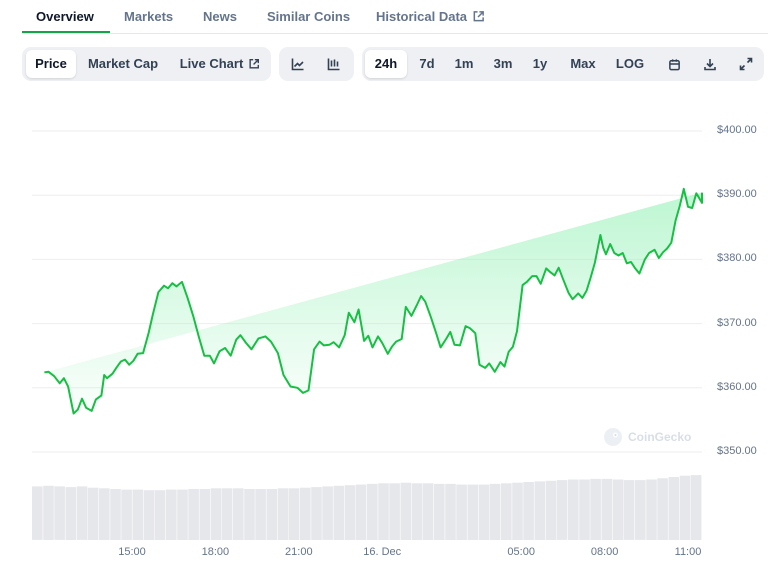 This screenshot has width=768, height=577. I want to click on x-tick-label: 05:00, so click(521, 552).